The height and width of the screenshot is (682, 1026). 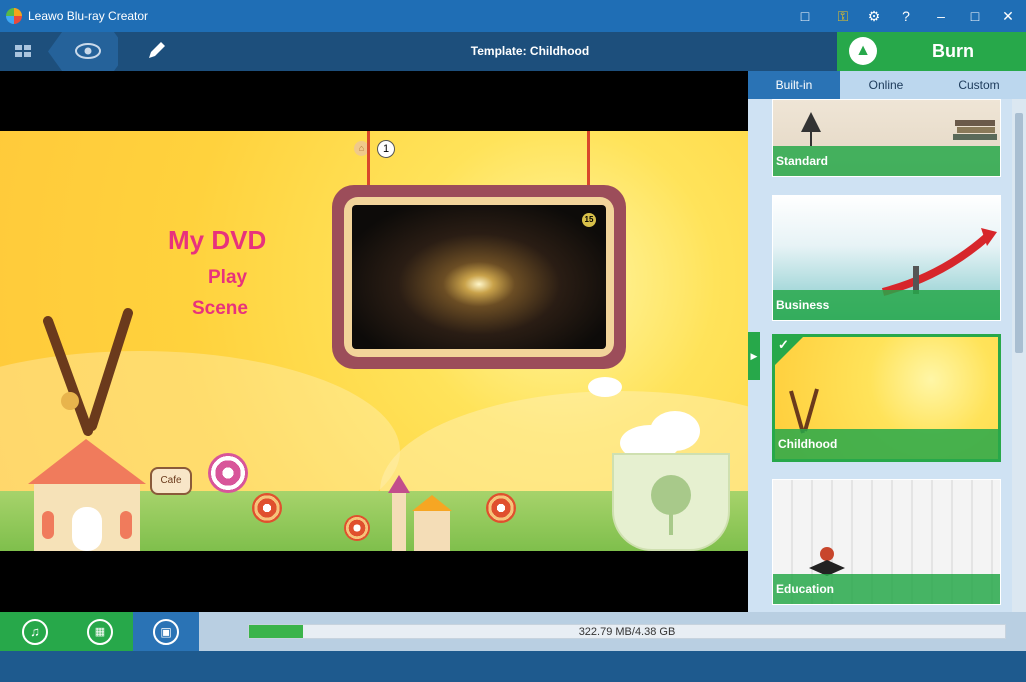 I want to click on pencil-icon, so click(x=157, y=50).